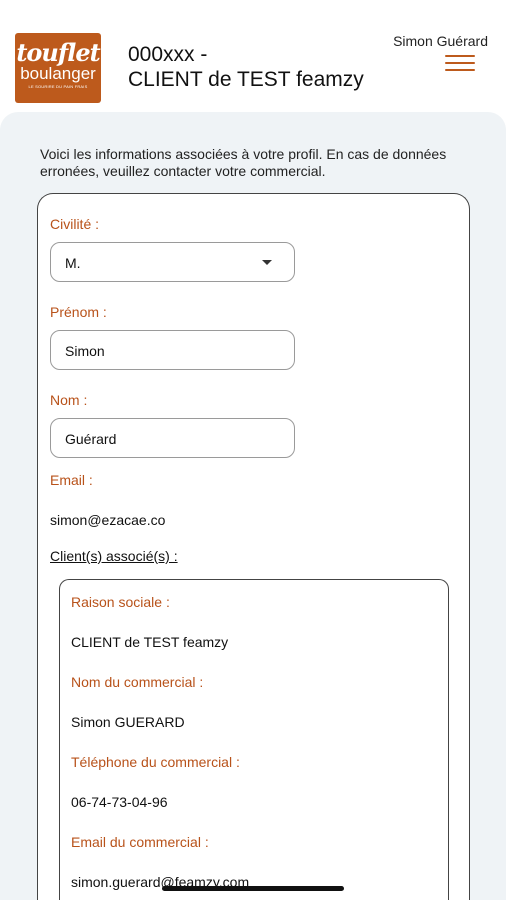 This screenshot has width=506, height=900. Describe the element at coordinates (150, 642) in the screenshot. I see `raison-sociale-value: CLIENT de TEST feamzy` at that location.